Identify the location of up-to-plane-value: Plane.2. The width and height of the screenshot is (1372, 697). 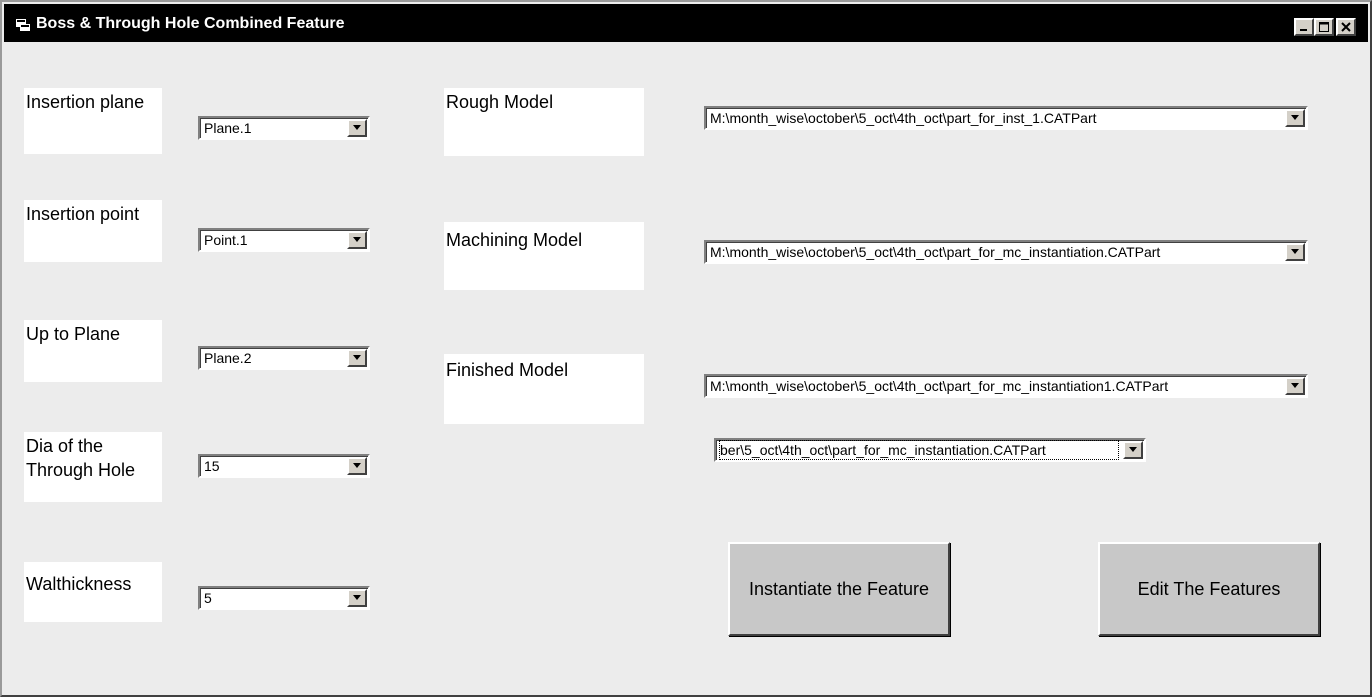
(228, 358).